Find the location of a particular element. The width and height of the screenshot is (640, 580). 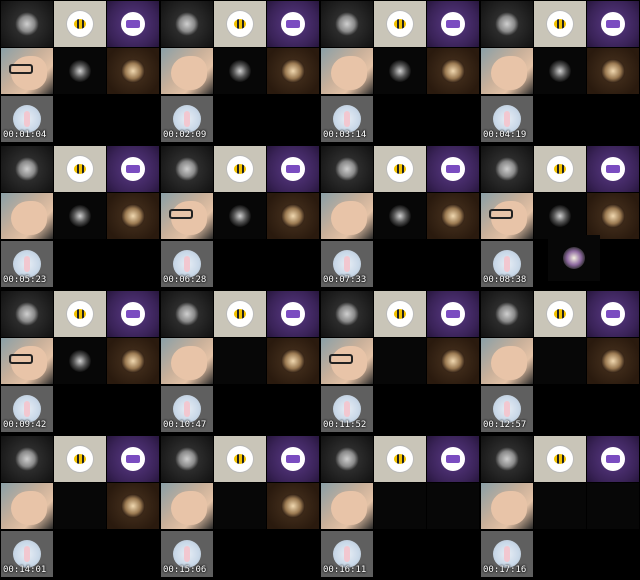

participant-tile-saint: 00:09:42 is located at coordinates (27, 409).